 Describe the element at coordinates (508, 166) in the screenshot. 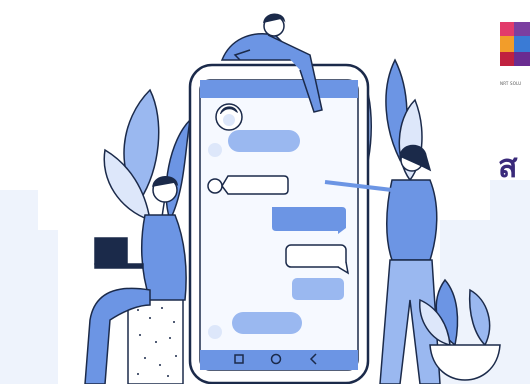

I see `brand-title: ส` at that location.